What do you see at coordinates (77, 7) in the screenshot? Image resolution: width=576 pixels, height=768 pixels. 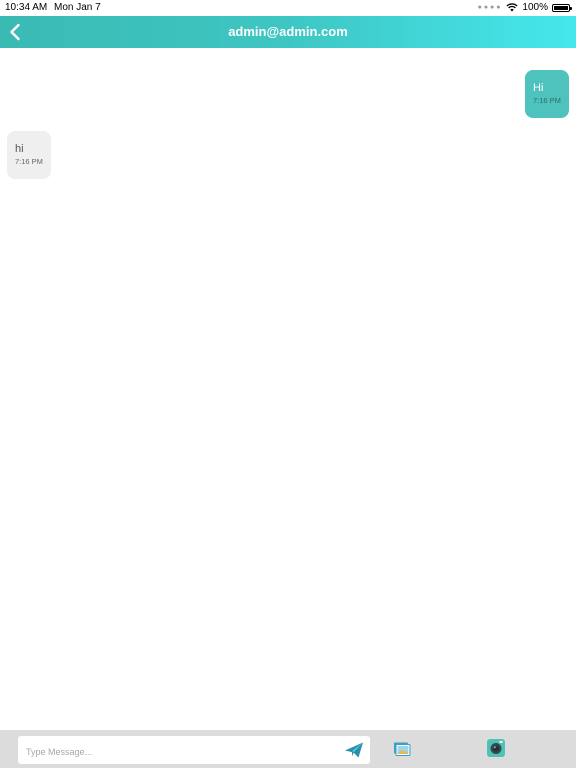 I see `status-date: Mon Jan 7` at bounding box center [77, 7].